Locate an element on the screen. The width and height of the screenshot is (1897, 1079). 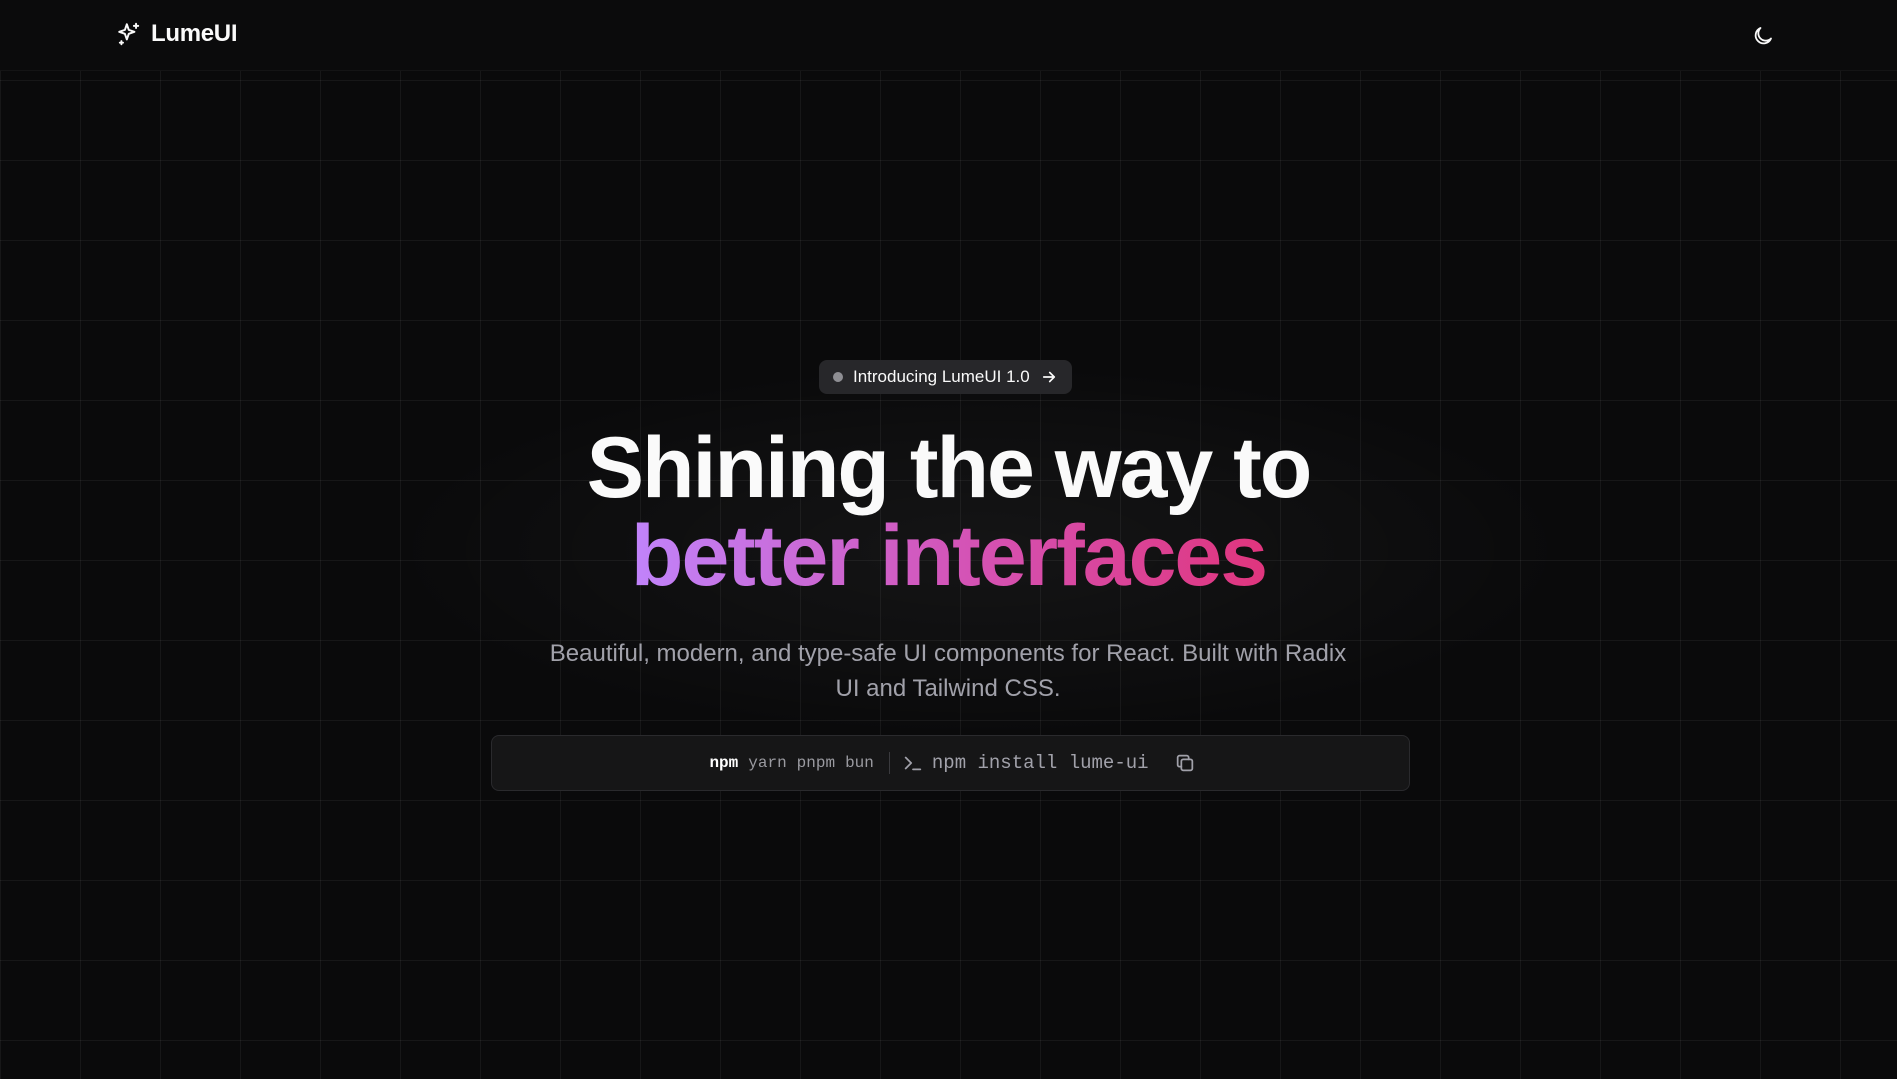
divider is located at coordinates (889, 763).